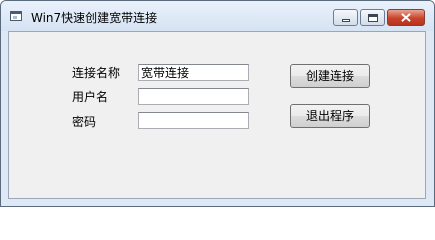  I want to click on maximize-button, so click(372, 17).